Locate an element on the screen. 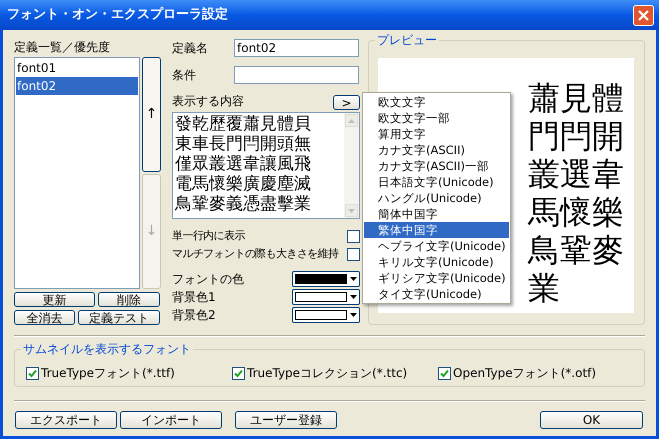  preview-text: 蕭見體 is located at coordinates (576, 98).